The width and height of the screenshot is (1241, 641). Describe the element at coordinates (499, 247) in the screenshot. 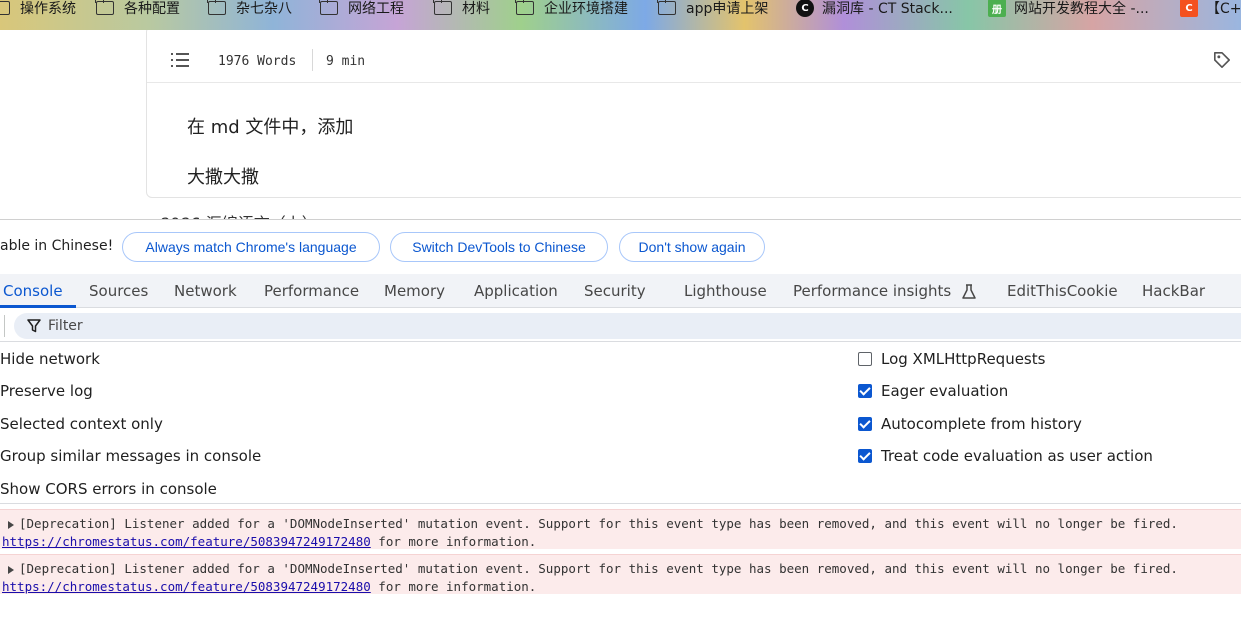

I see `switch-to-chinese-button: Switch DevTools to Chinese` at that location.